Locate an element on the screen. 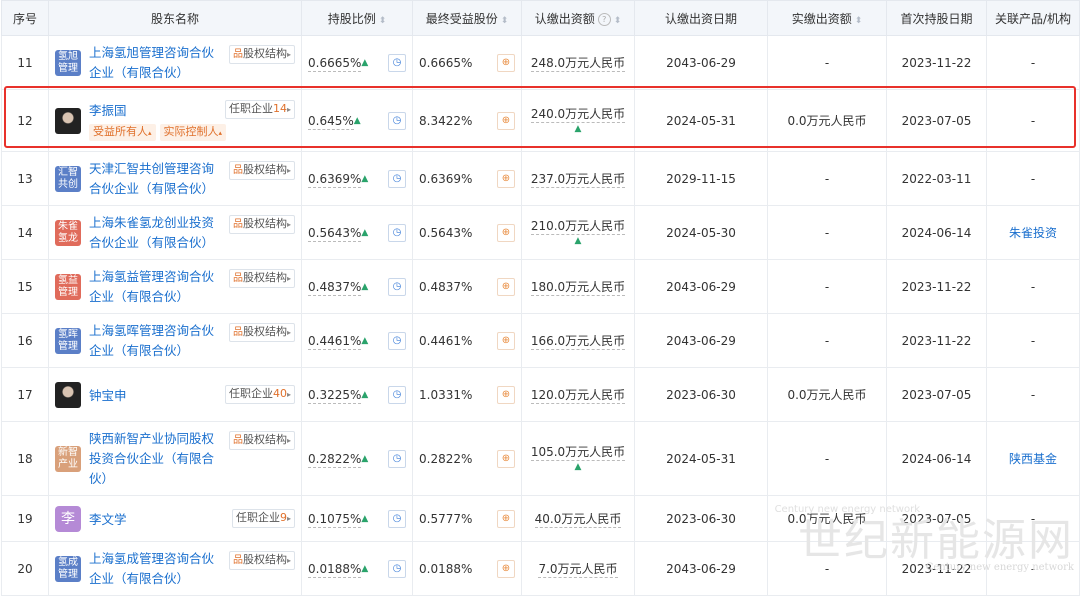 This screenshot has height=596, width=1080. final-cell: 0.0188% ⊕ is located at coordinates (467, 568).